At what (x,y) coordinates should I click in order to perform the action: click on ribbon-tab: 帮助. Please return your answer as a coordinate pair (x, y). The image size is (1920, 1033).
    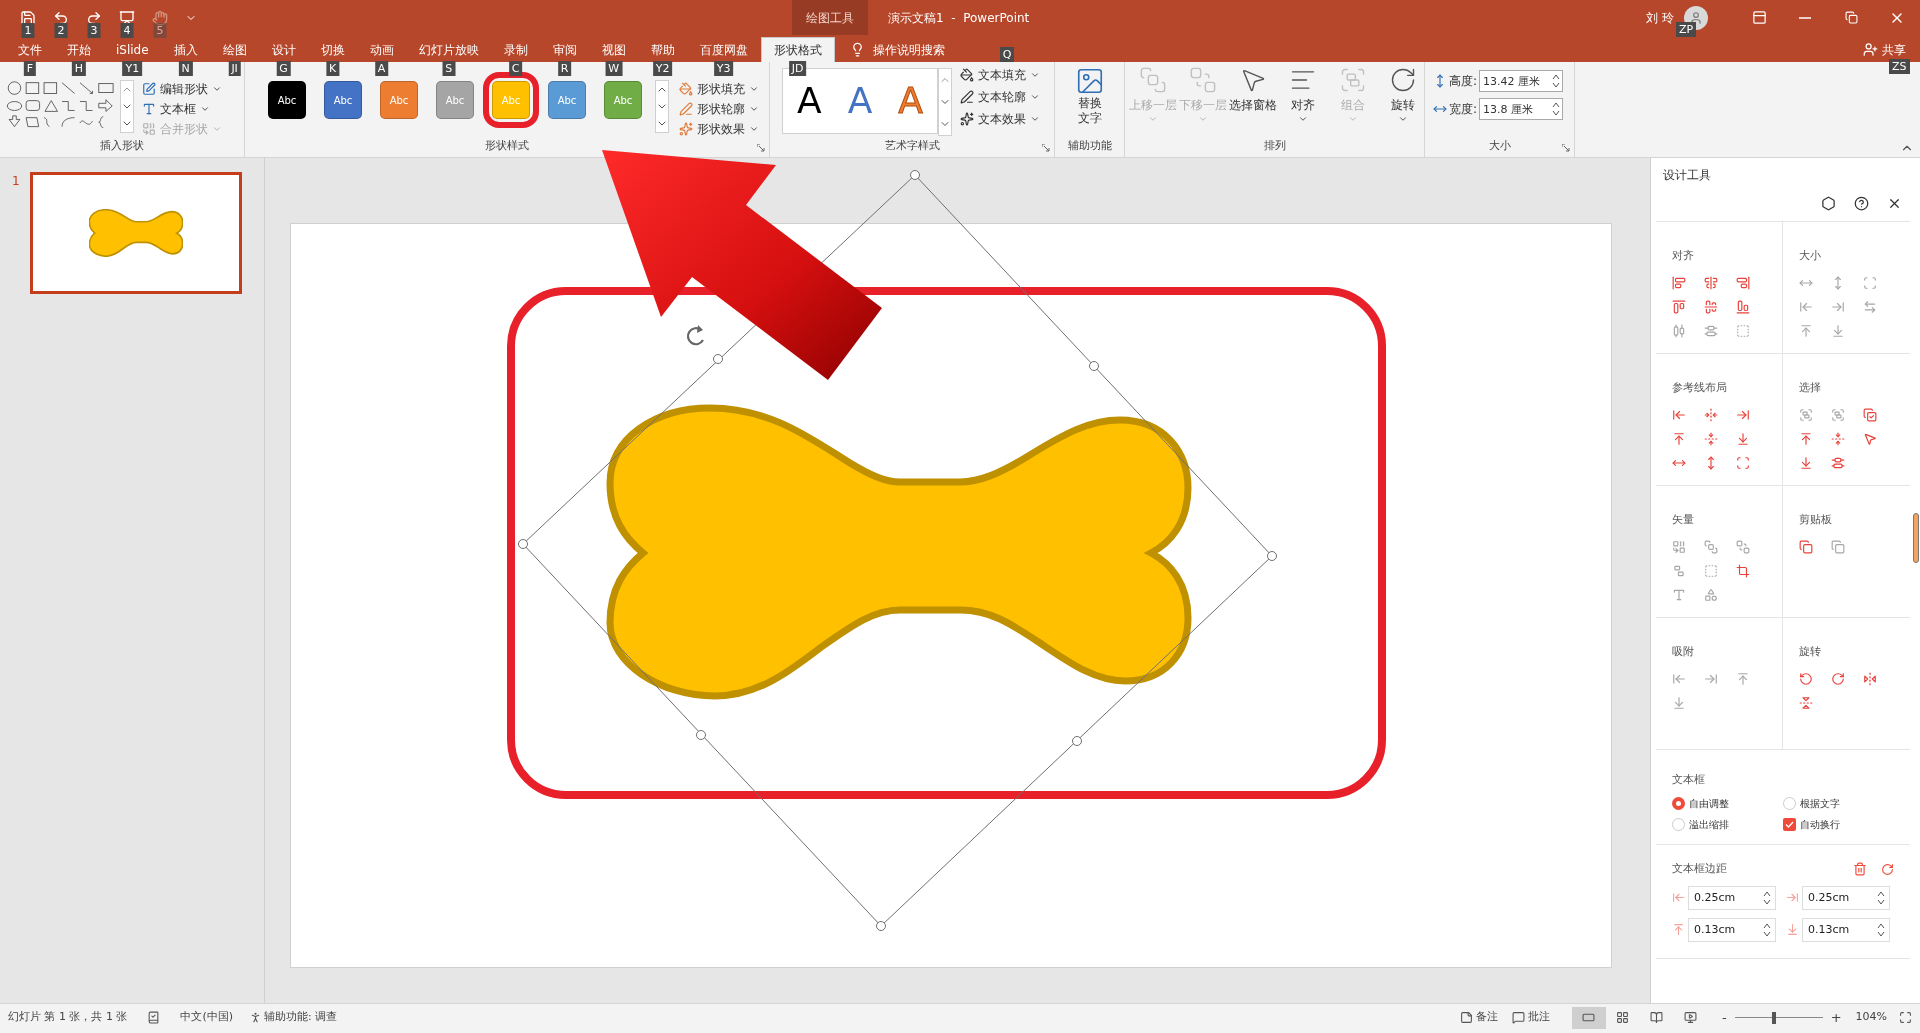
    Looking at the image, I should click on (662, 49).